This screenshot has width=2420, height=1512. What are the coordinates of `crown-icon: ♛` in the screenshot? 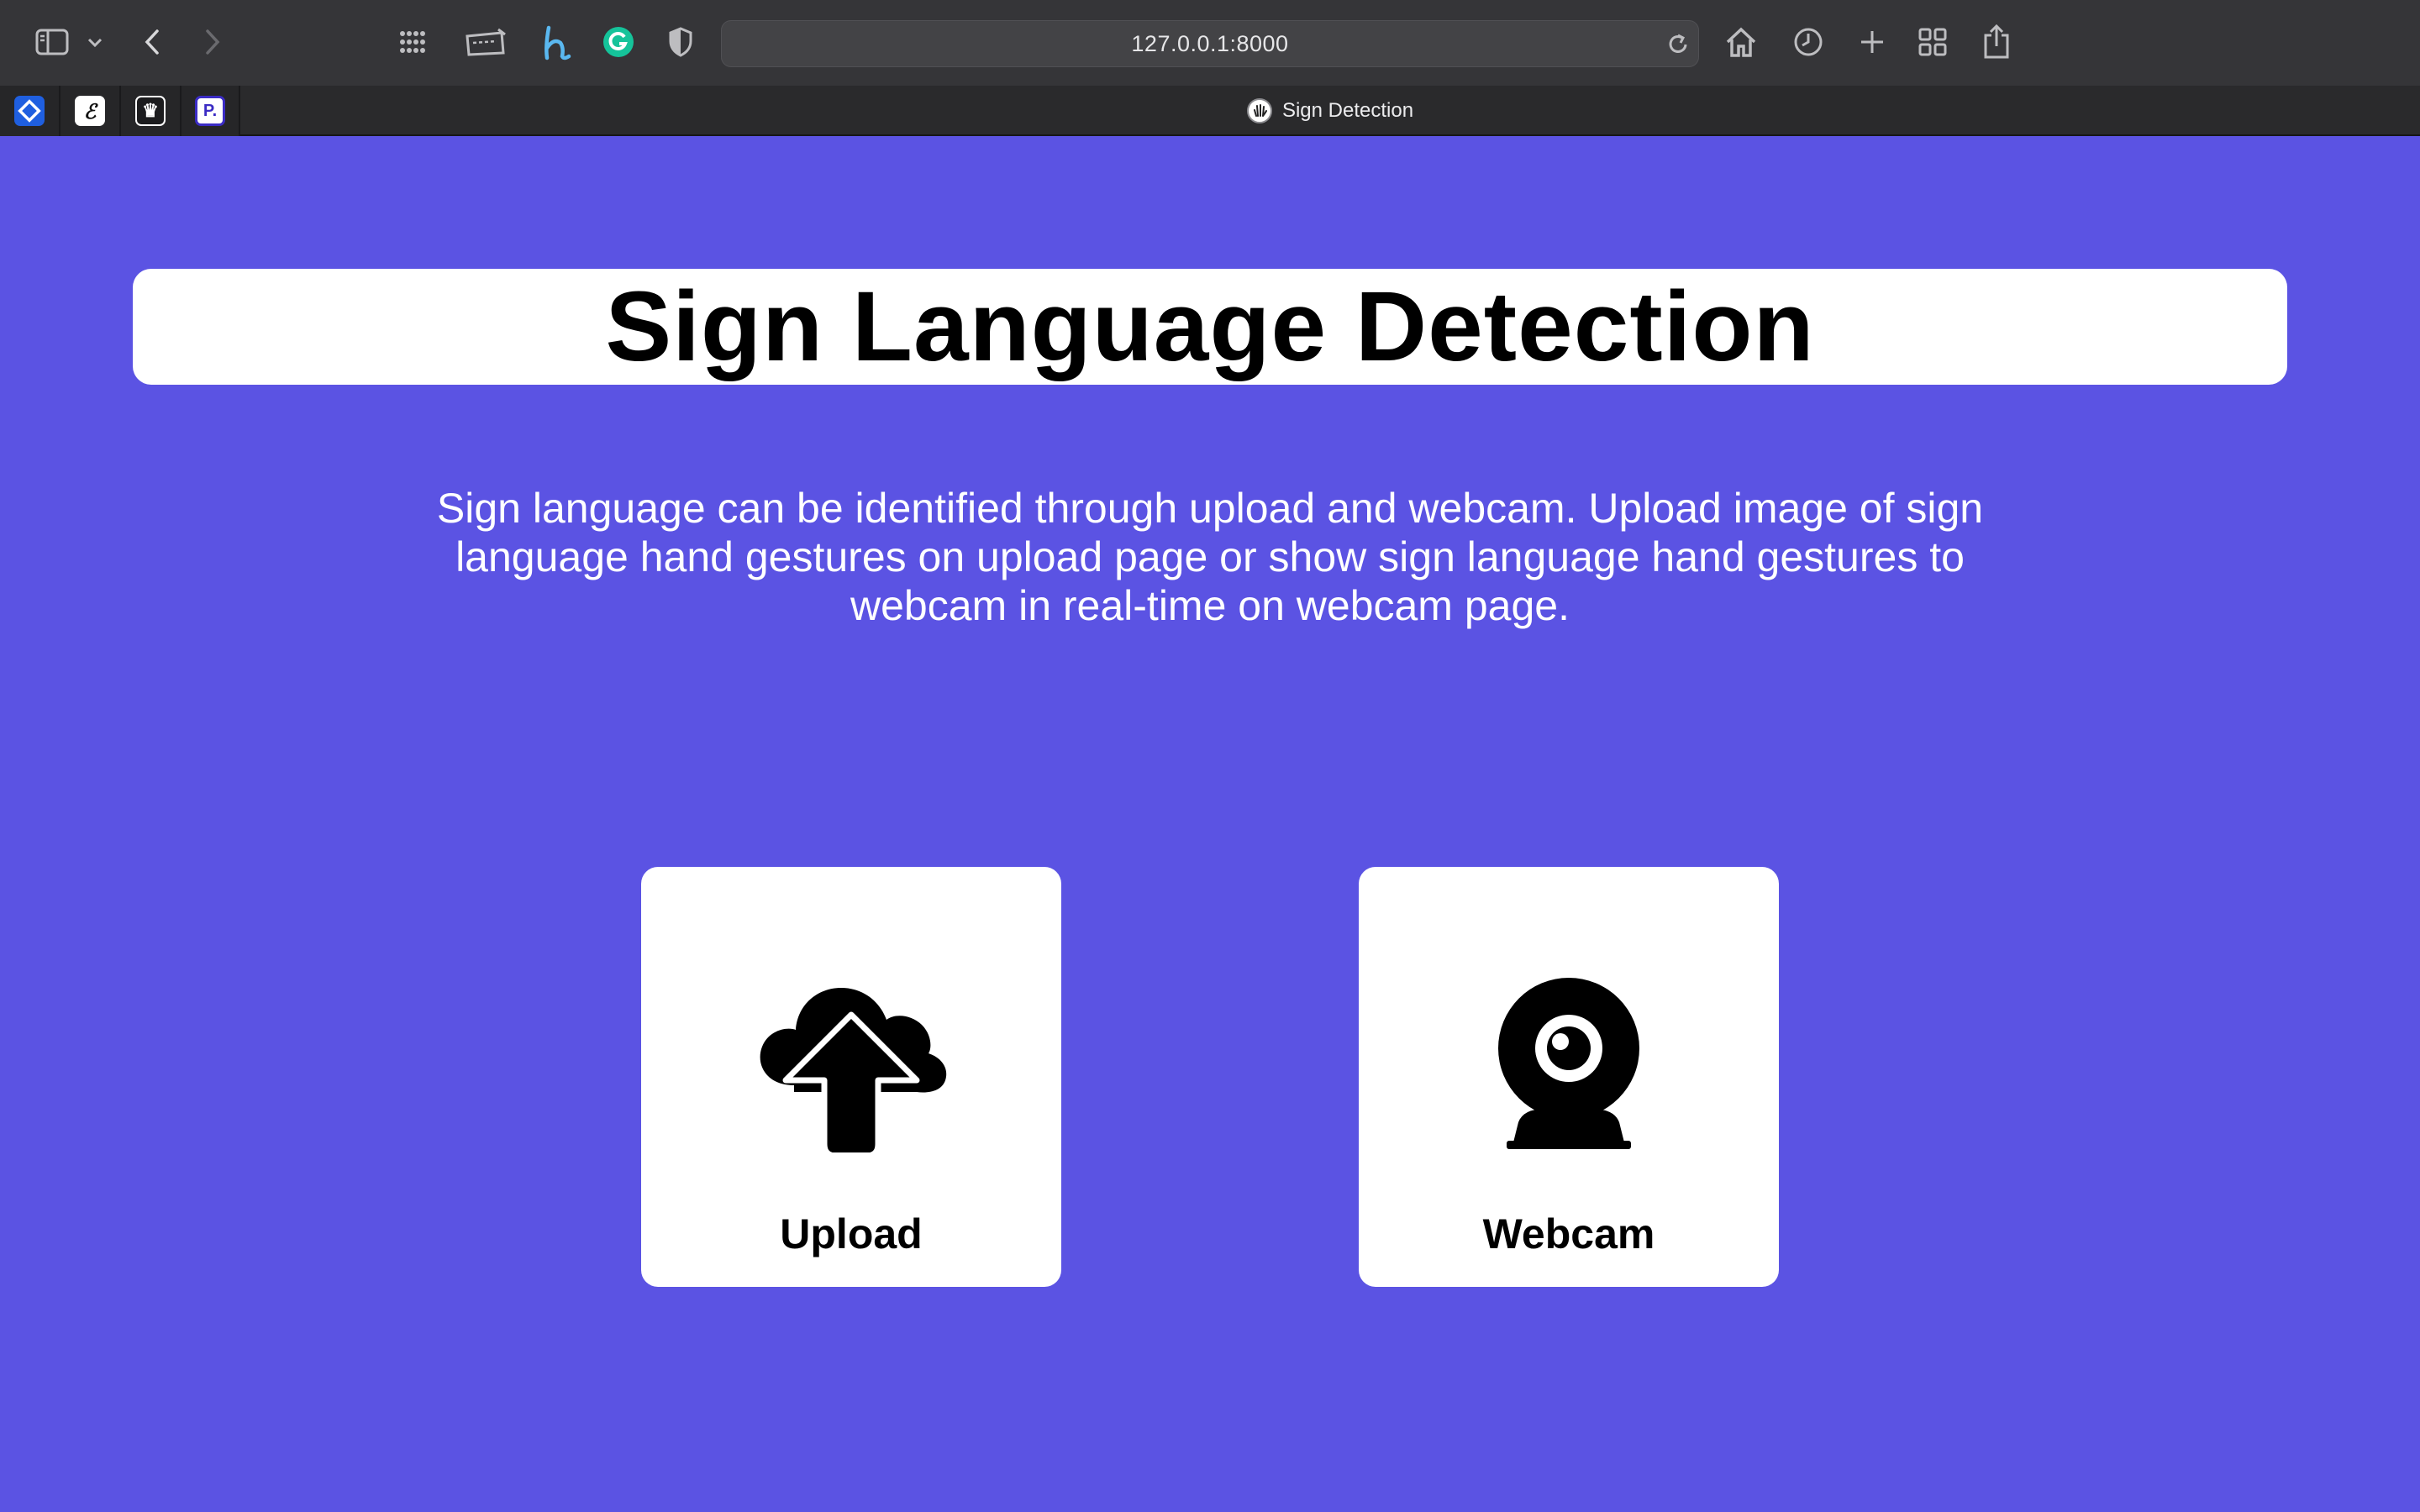 It's located at (150, 111).